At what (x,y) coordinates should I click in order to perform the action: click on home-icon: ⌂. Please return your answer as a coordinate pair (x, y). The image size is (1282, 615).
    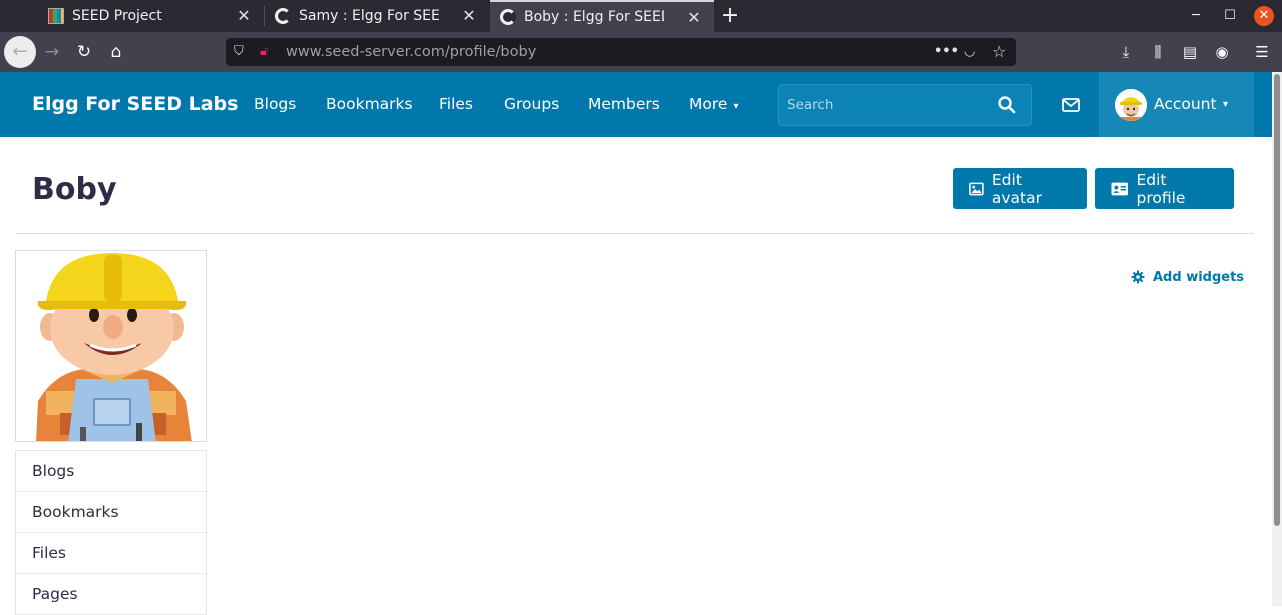
    Looking at the image, I should click on (116, 52).